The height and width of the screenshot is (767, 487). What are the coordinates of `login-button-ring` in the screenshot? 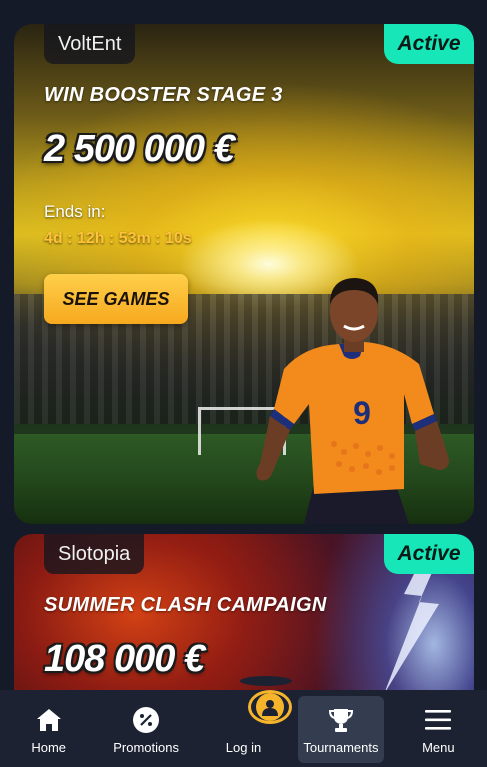 It's located at (270, 707).